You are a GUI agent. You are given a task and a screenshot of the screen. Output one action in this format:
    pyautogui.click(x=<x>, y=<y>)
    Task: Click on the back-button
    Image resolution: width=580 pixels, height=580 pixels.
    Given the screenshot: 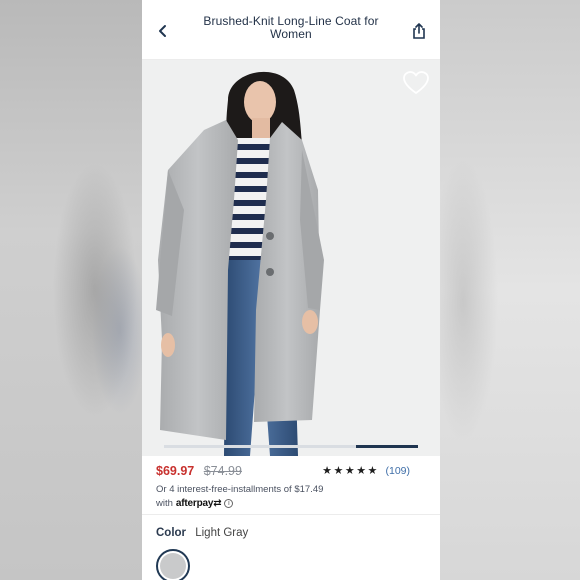 What is the action you would take?
    pyautogui.click(x=163, y=31)
    